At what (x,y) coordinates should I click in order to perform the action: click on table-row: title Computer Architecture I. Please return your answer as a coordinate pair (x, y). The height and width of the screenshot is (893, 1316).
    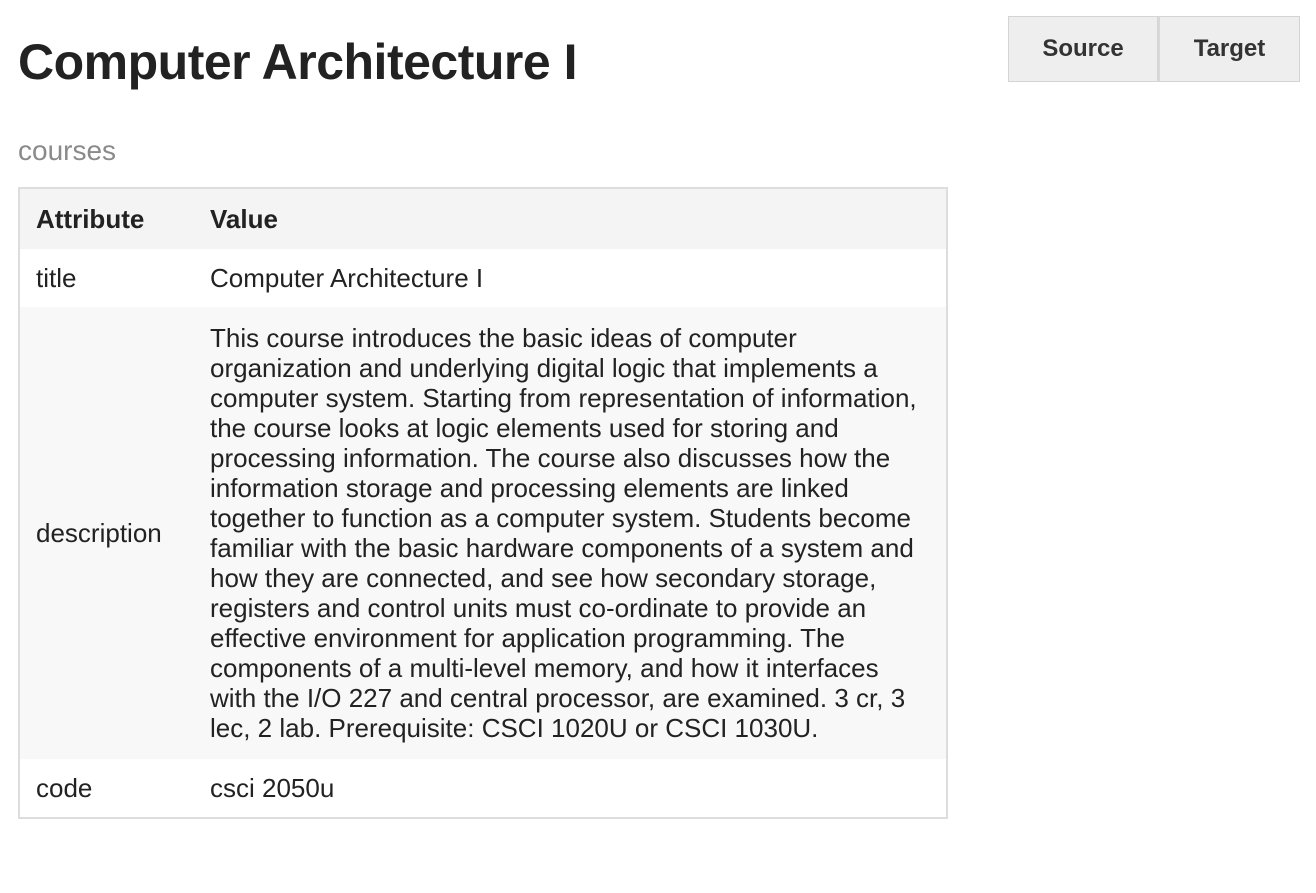
    Looking at the image, I should click on (483, 278).